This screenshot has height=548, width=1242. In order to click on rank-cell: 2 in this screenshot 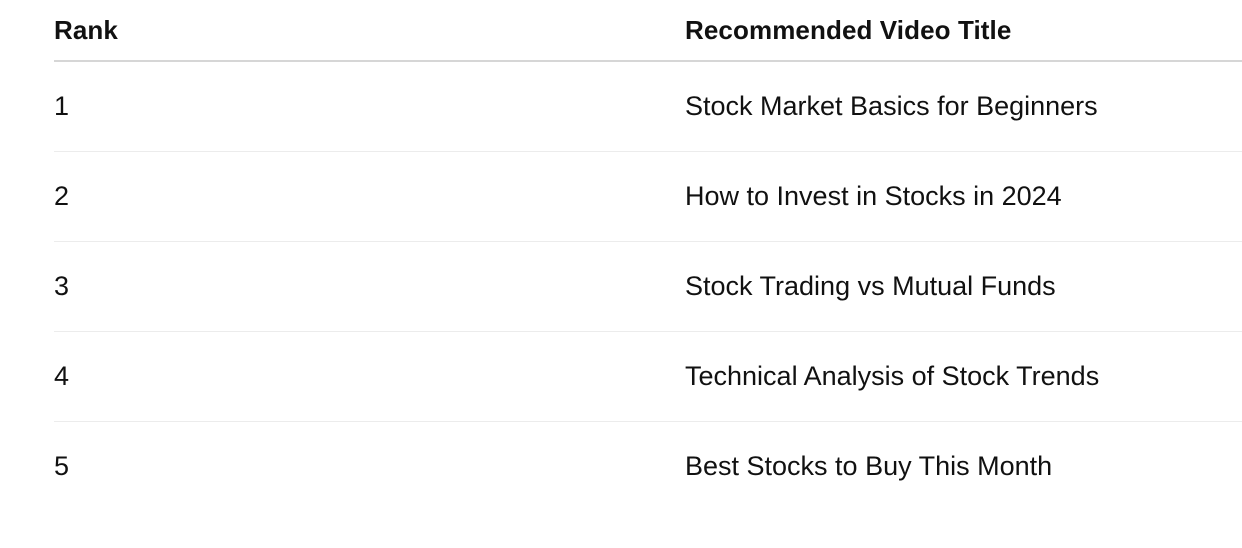, I will do `click(369, 196)`.